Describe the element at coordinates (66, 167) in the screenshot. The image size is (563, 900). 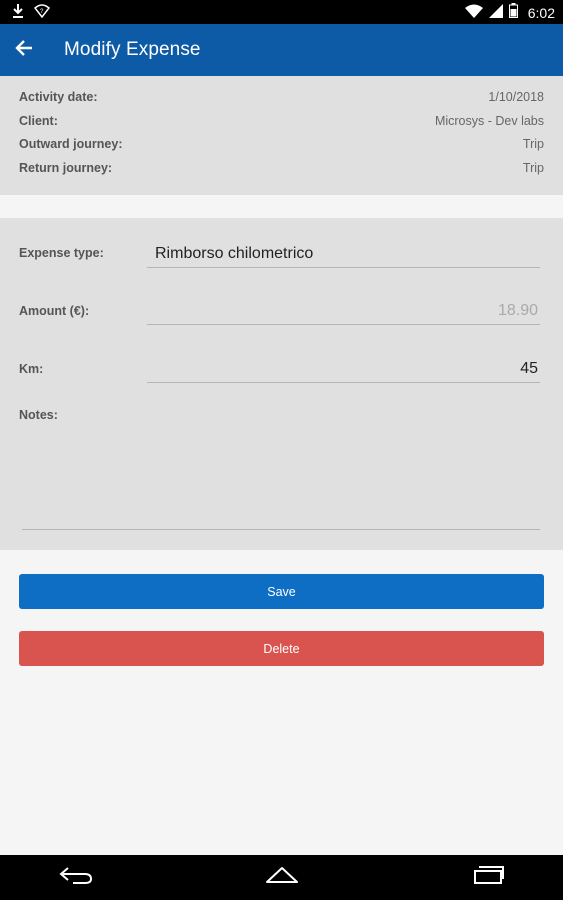
I see `info-label: Return journey:` at that location.